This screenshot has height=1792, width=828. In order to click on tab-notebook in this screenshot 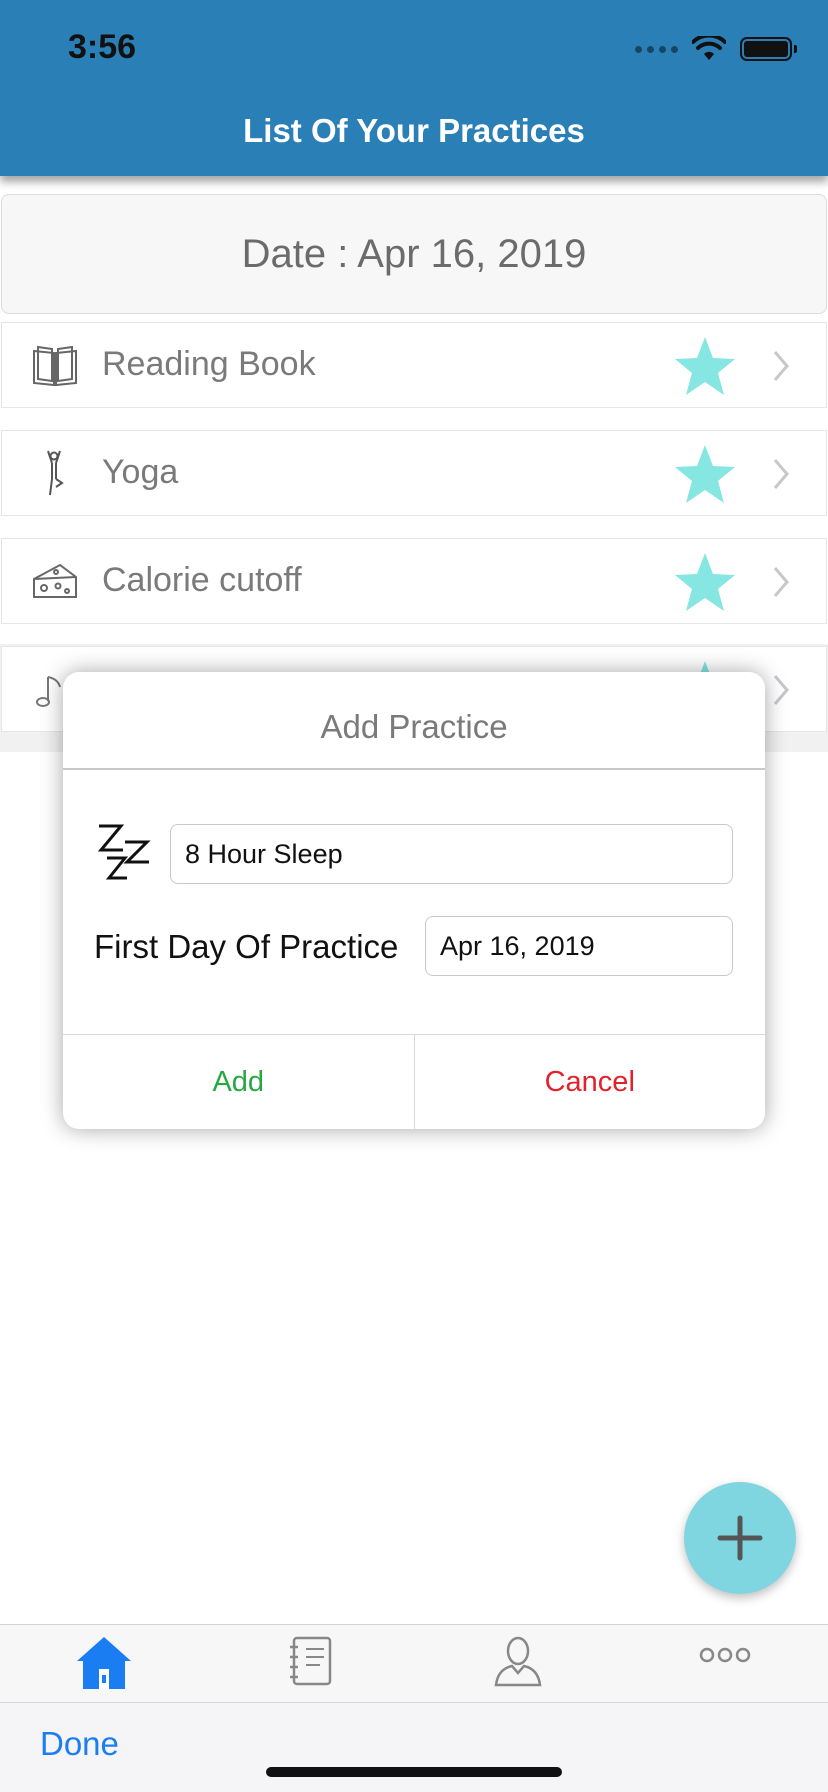, I will do `click(310, 1670)`.